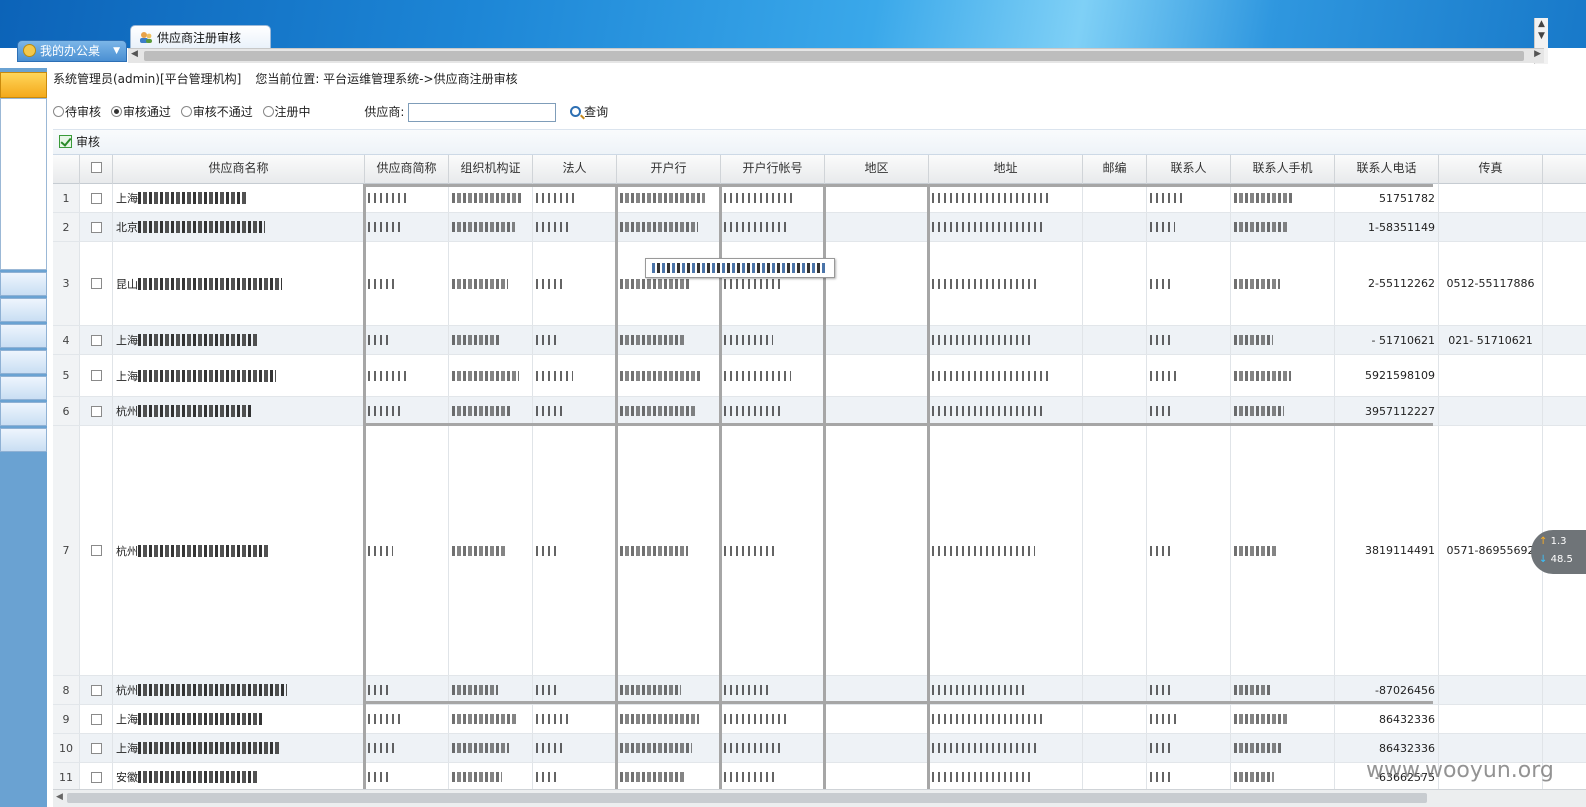 This screenshot has height=807, width=1586. Describe the element at coordinates (1387, 169) in the screenshot. I see `header-contact-phone: 联系人电话` at that location.